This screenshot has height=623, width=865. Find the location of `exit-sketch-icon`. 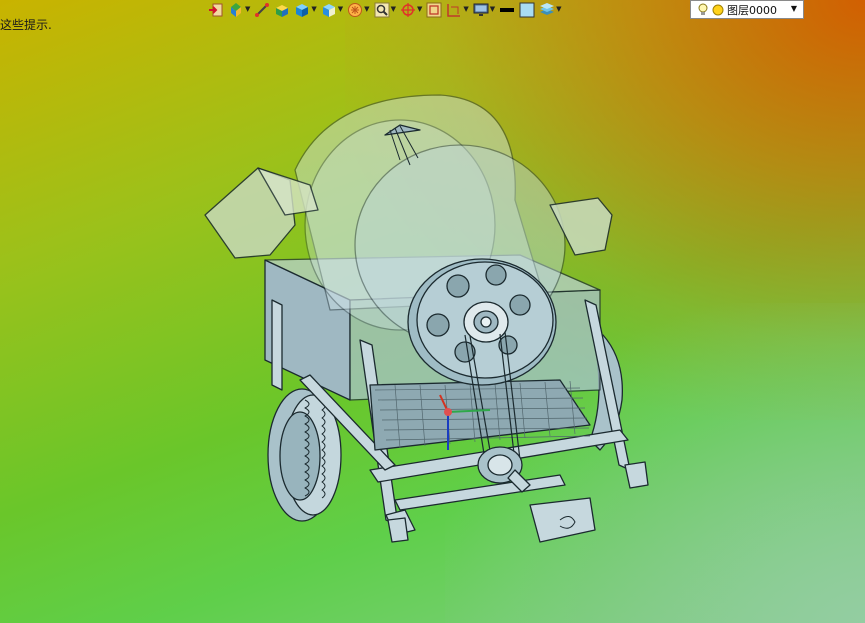

exit-sketch-icon is located at coordinates (216, 9).